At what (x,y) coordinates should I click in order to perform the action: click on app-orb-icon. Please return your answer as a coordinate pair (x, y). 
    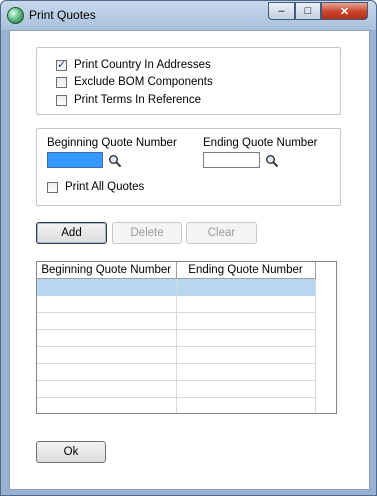
    Looking at the image, I should click on (15, 15).